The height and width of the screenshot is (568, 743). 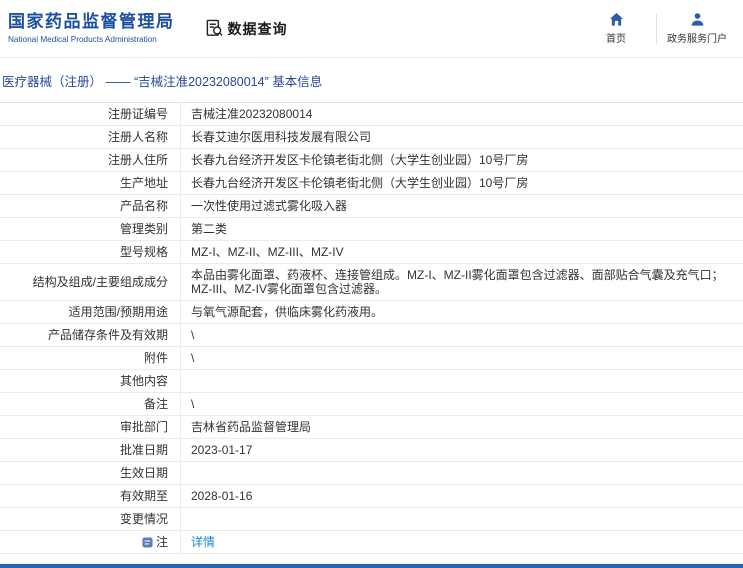 What do you see at coordinates (697, 39) in the screenshot?
I see `nav-portal-label: 政务服务门户` at bounding box center [697, 39].